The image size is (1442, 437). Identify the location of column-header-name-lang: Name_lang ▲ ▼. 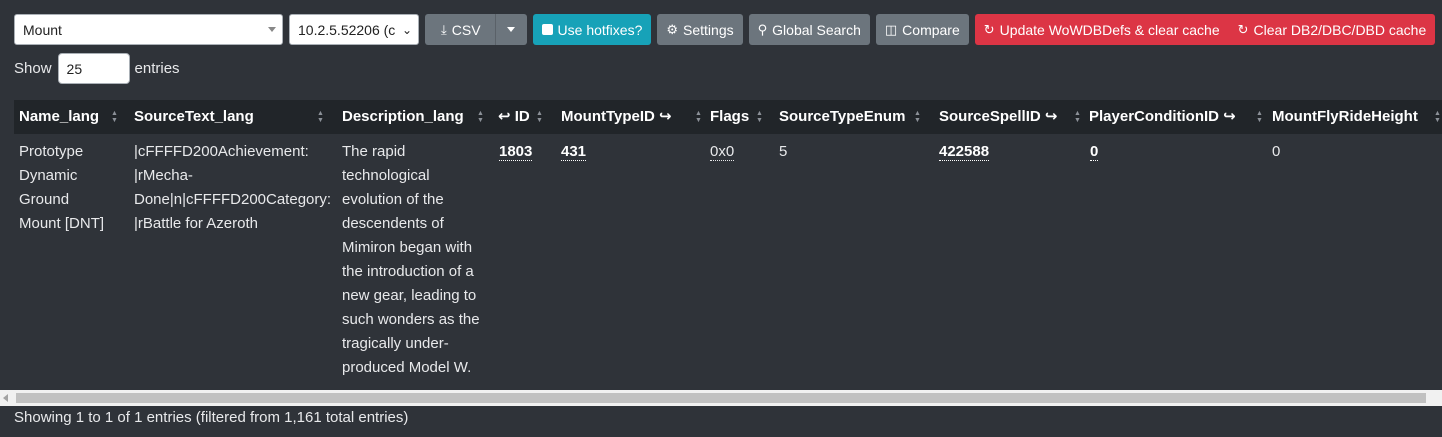
(68, 117).